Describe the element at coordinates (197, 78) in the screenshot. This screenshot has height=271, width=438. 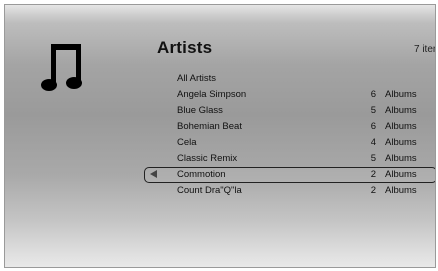
I see `list-item-label: All Artists` at that location.